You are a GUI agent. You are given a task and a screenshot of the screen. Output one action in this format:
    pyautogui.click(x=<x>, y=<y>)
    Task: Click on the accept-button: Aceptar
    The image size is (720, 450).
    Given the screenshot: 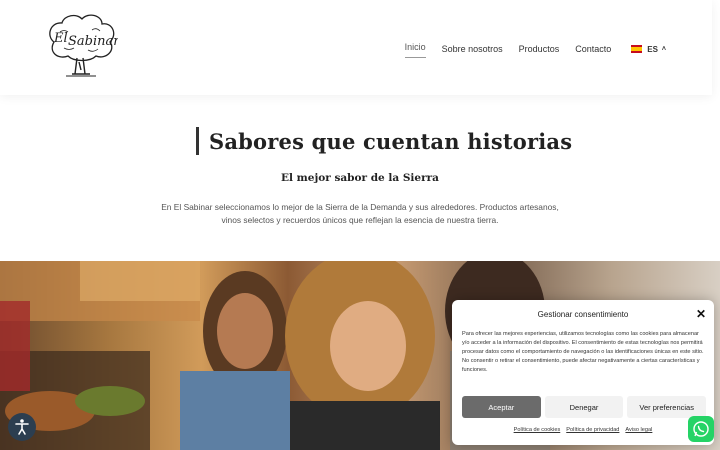 What is the action you would take?
    pyautogui.click(x=501, y=407)
    